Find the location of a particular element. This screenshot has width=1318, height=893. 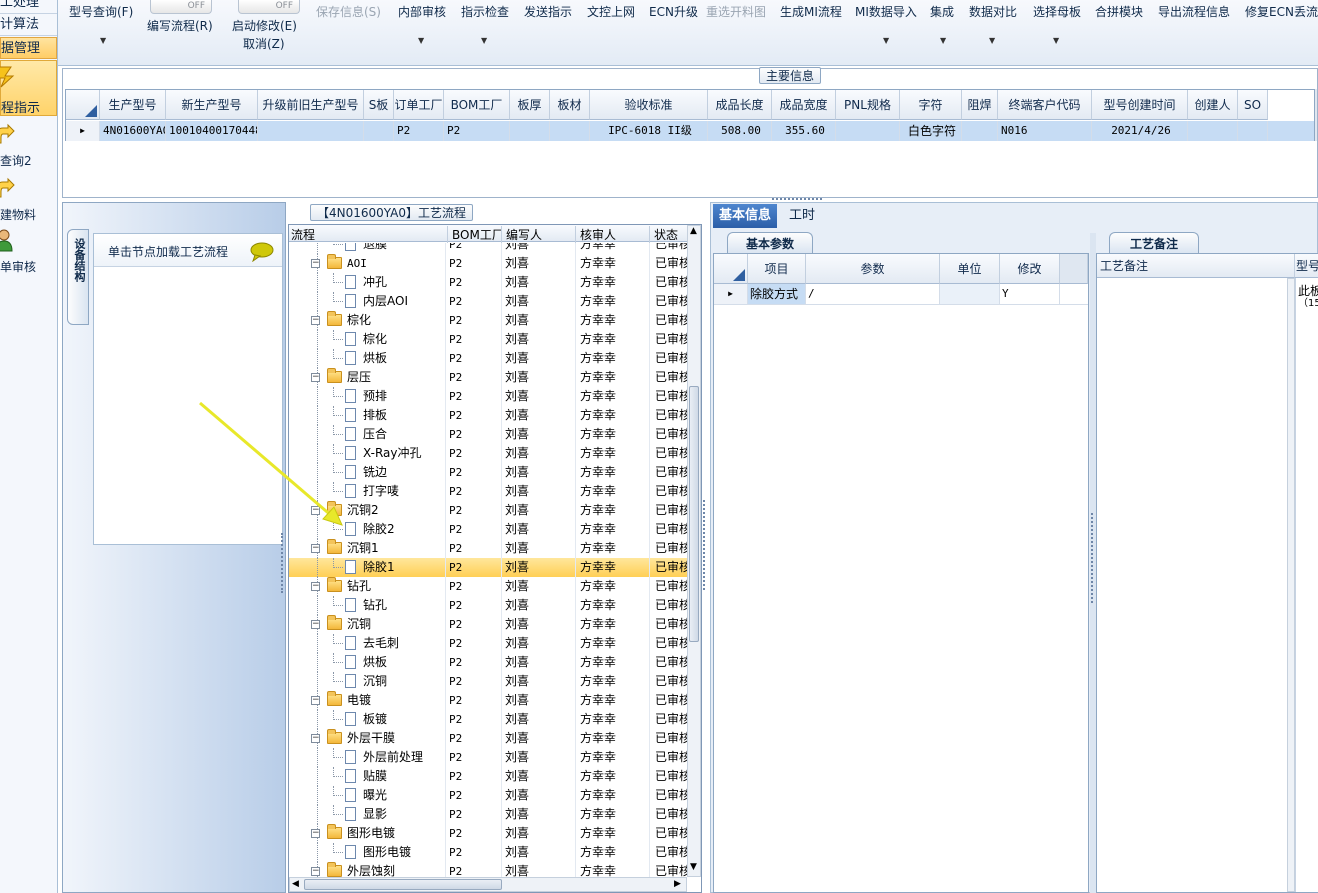

tree-row: 显影 P2 刘喜 方幸幸 已审核 is located at coordinates (488, 814).